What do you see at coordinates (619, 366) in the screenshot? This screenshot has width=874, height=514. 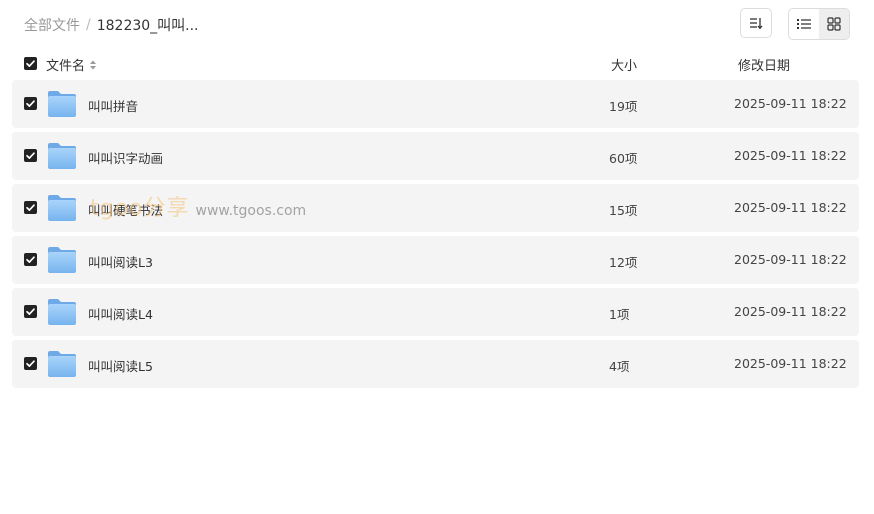 I see `file-size: 4项` at bounding box center [619, 366].